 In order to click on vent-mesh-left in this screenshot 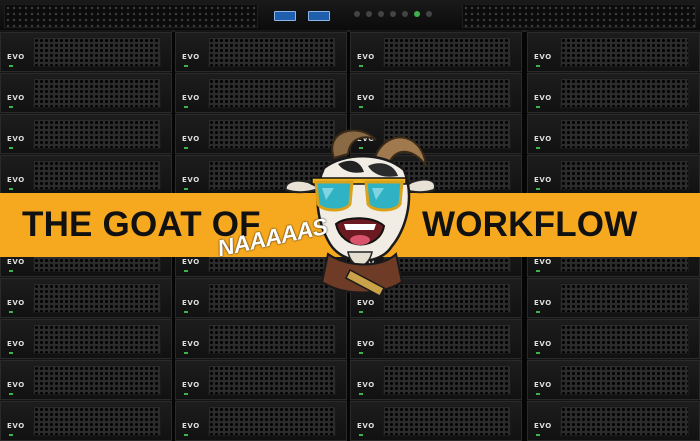, I will do `click(131, 16)`.